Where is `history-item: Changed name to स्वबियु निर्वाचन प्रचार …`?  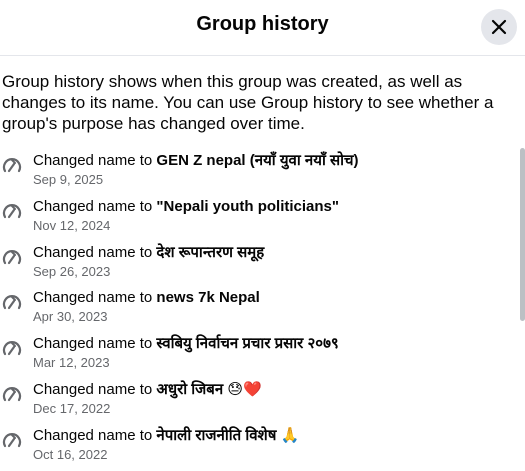 history-item: Changed name to स्वबियु निर्वाचन प्रचार … is located at coordinates (257, 356).